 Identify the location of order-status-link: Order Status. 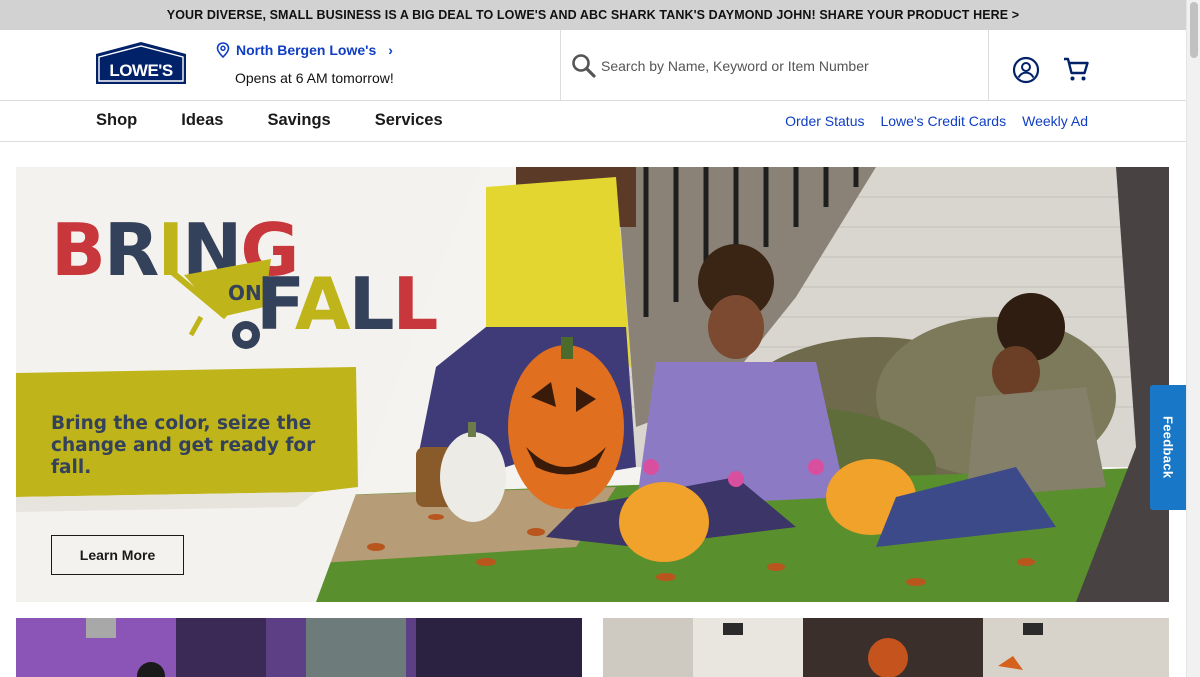
(824, 121).